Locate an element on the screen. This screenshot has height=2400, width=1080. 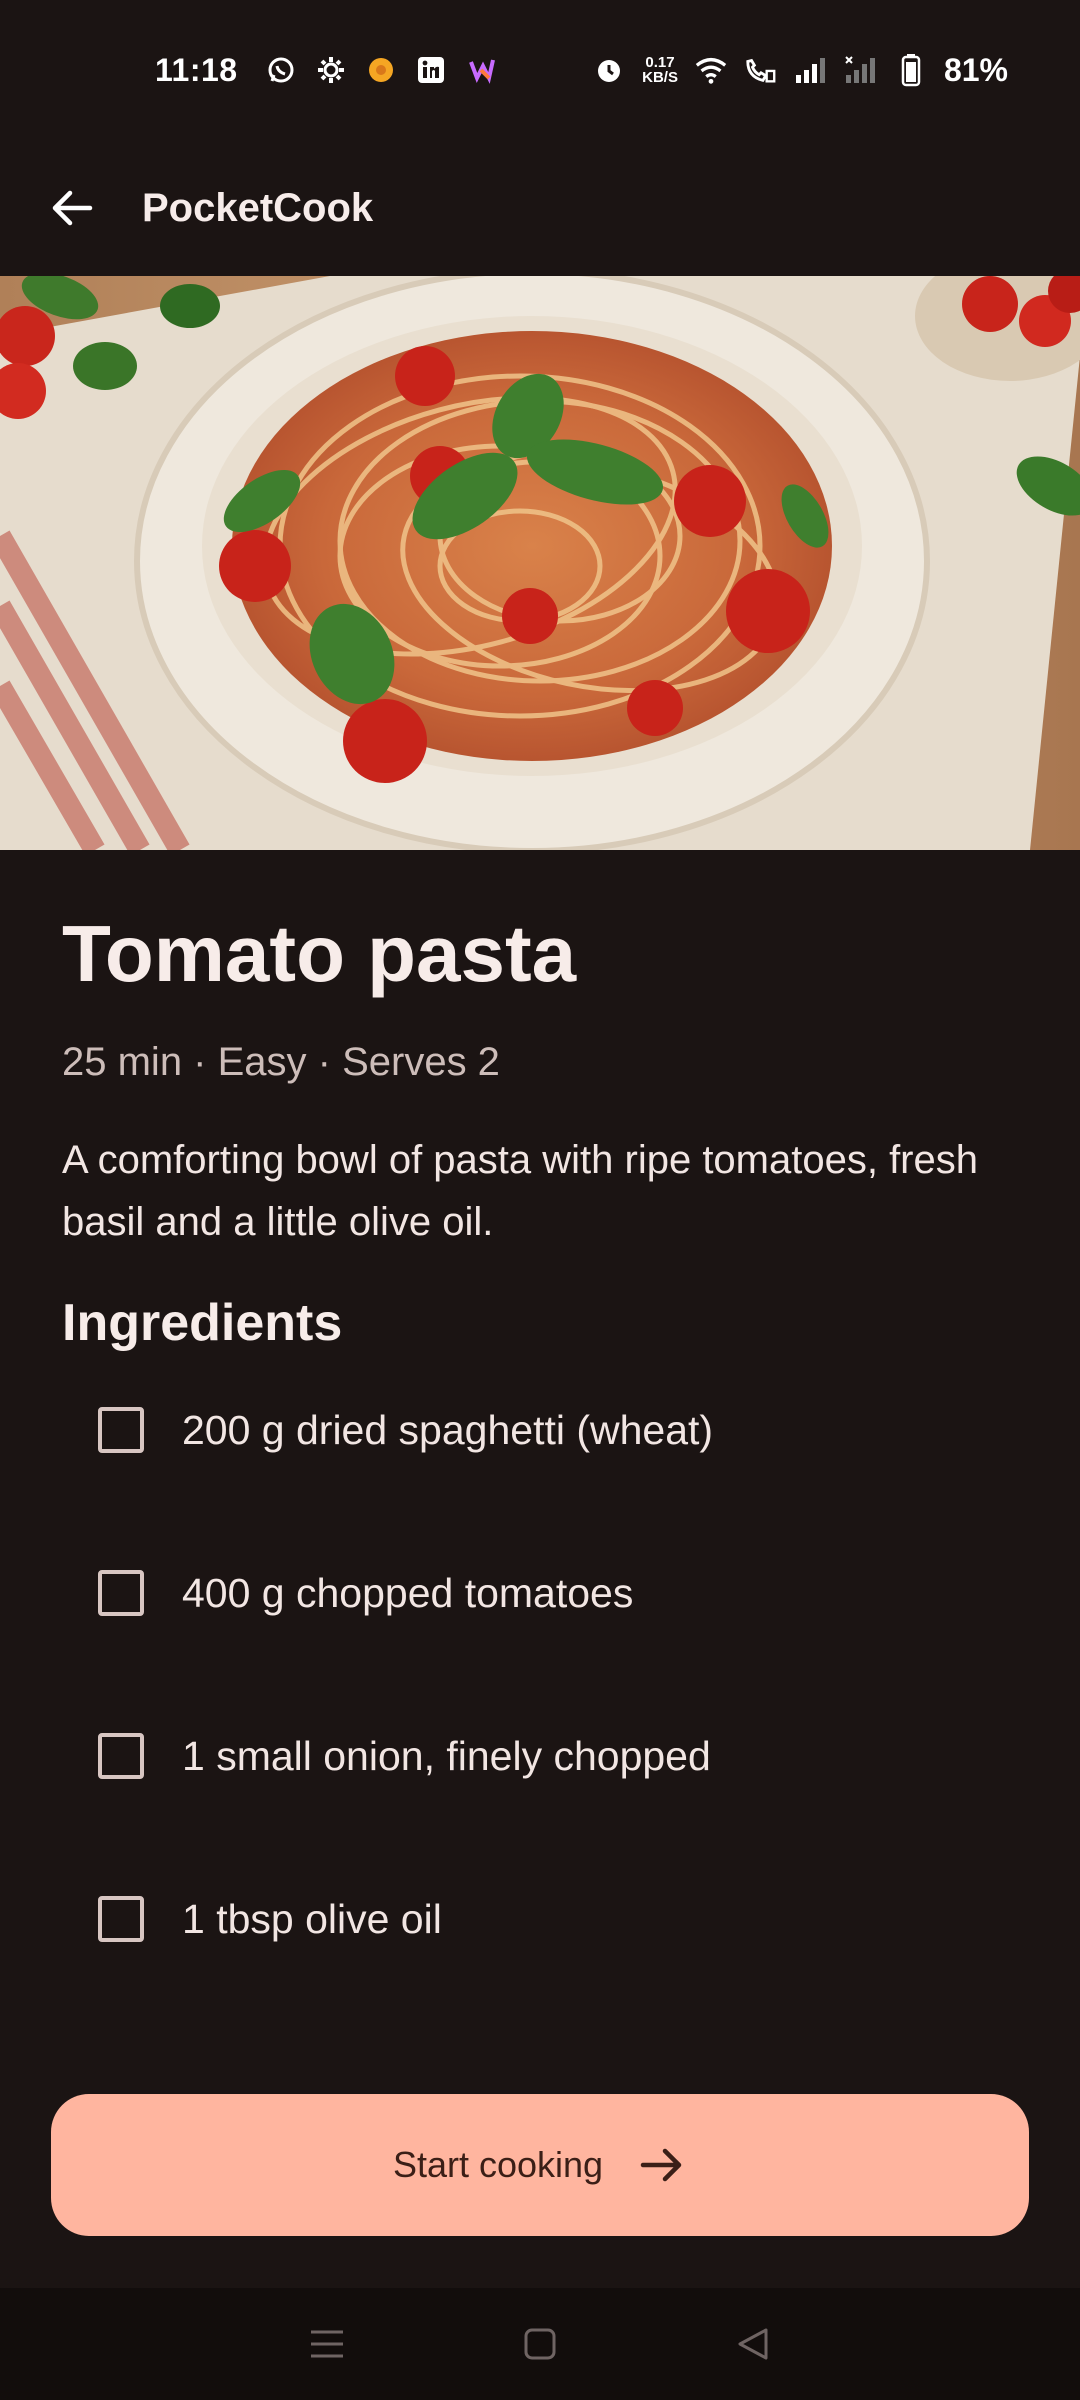
settings-icon is located at coordinates (331, 70).